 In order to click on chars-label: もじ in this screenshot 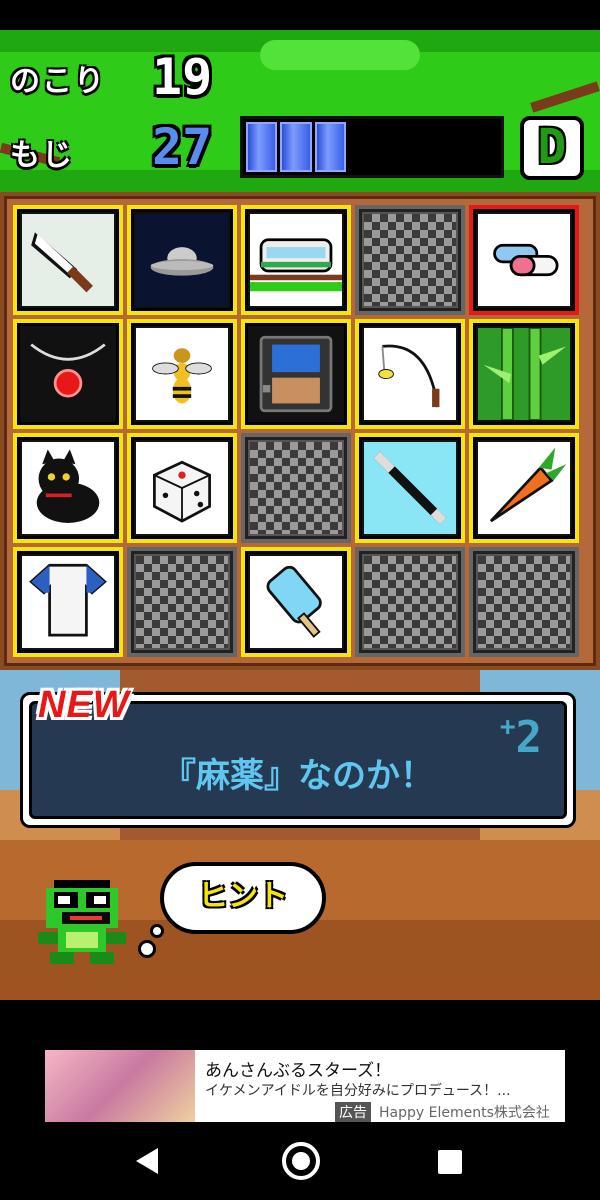, I will do `click(42, 155)`.